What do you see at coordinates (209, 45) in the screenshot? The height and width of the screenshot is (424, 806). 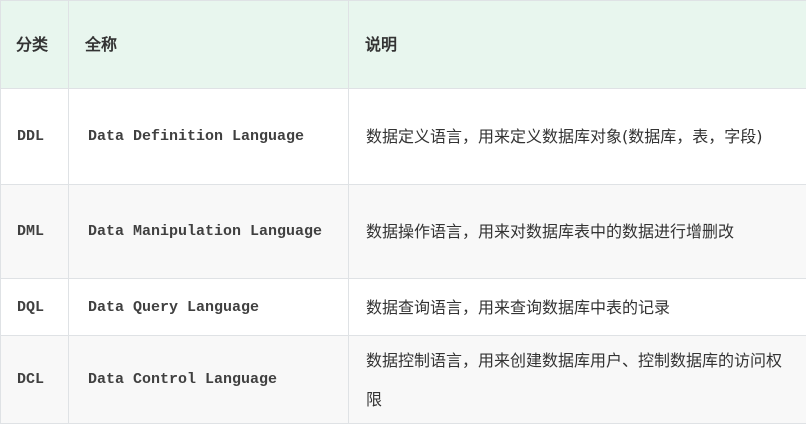 I see `header-full-name: 全称` at bounding box center [209, 45].